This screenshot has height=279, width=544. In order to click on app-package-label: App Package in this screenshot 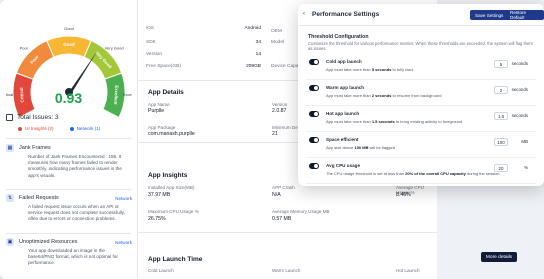, I will do `click(162, 127)`.